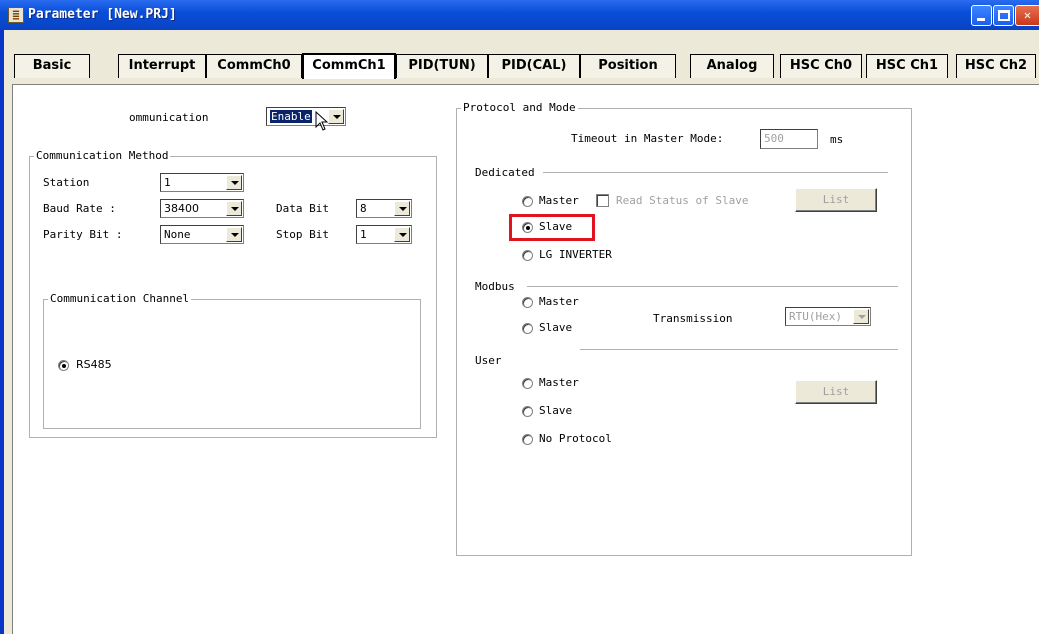 The image size is (1039, 634). Describe the element at coordinates (907, 66) in the screenshot. I see `tab-hsc-ch1: HSC Ch1` at that location.